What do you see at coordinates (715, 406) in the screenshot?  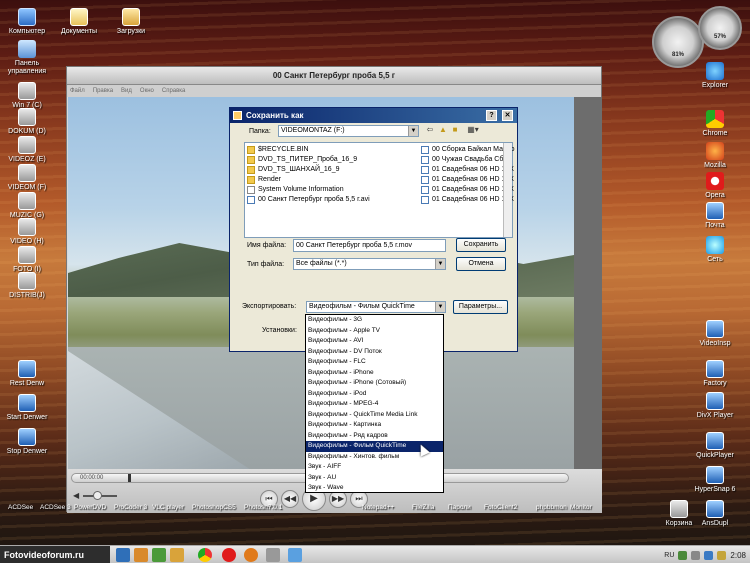 I see `desktop-icon: DivX Player` at bounding box center [715, 406].